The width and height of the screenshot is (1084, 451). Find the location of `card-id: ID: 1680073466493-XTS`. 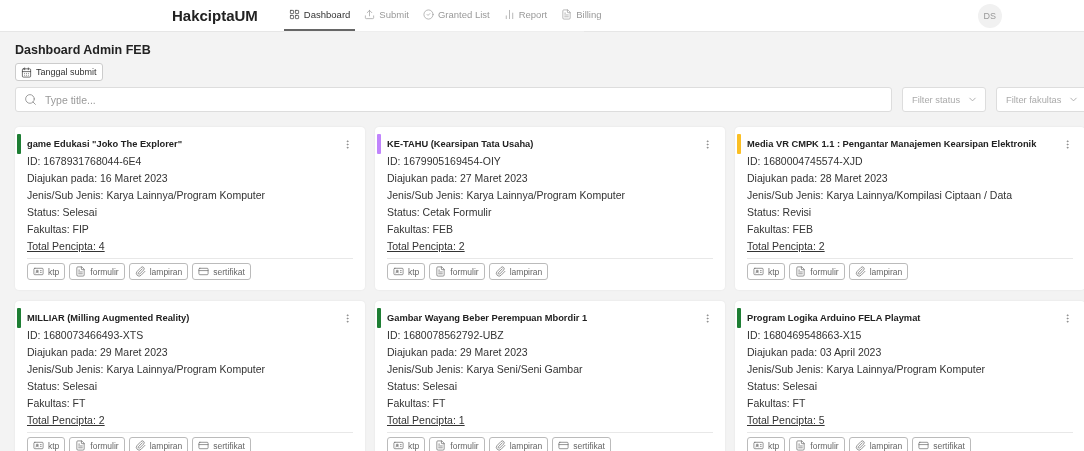

card-id: ID: 1680073466493-XTS is located at coordinates (86, 335).